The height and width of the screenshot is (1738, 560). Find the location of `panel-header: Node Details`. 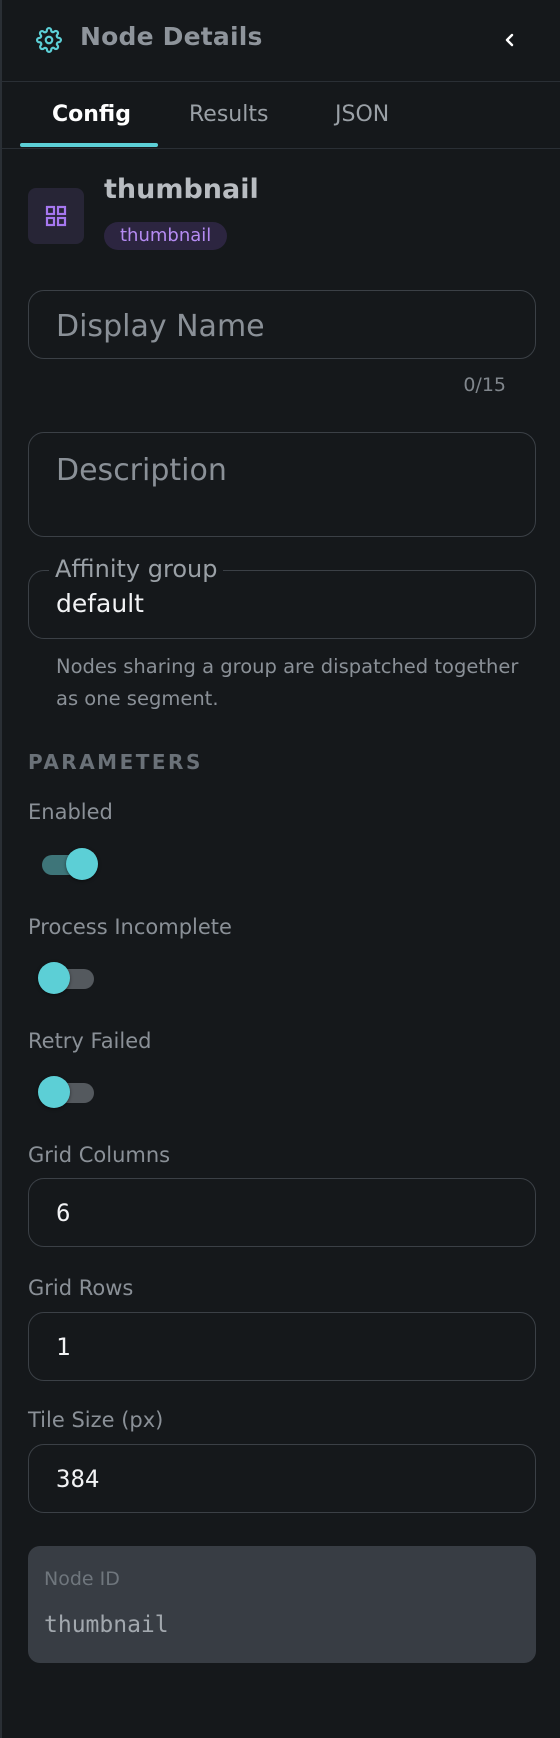

panel-header: Node Details is located at coordinates (281, 41).